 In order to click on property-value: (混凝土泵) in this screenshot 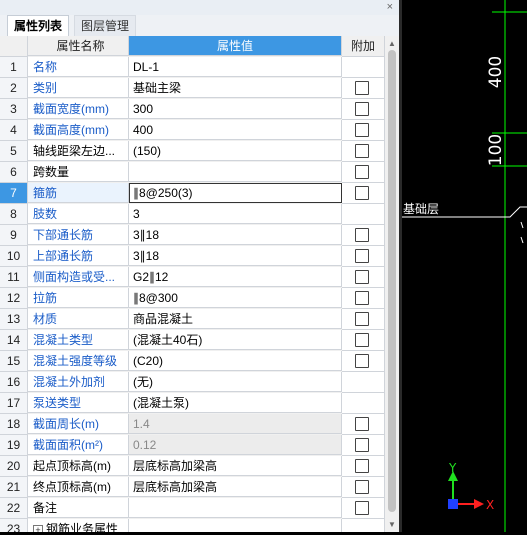, I will do `click(235, 403)`.